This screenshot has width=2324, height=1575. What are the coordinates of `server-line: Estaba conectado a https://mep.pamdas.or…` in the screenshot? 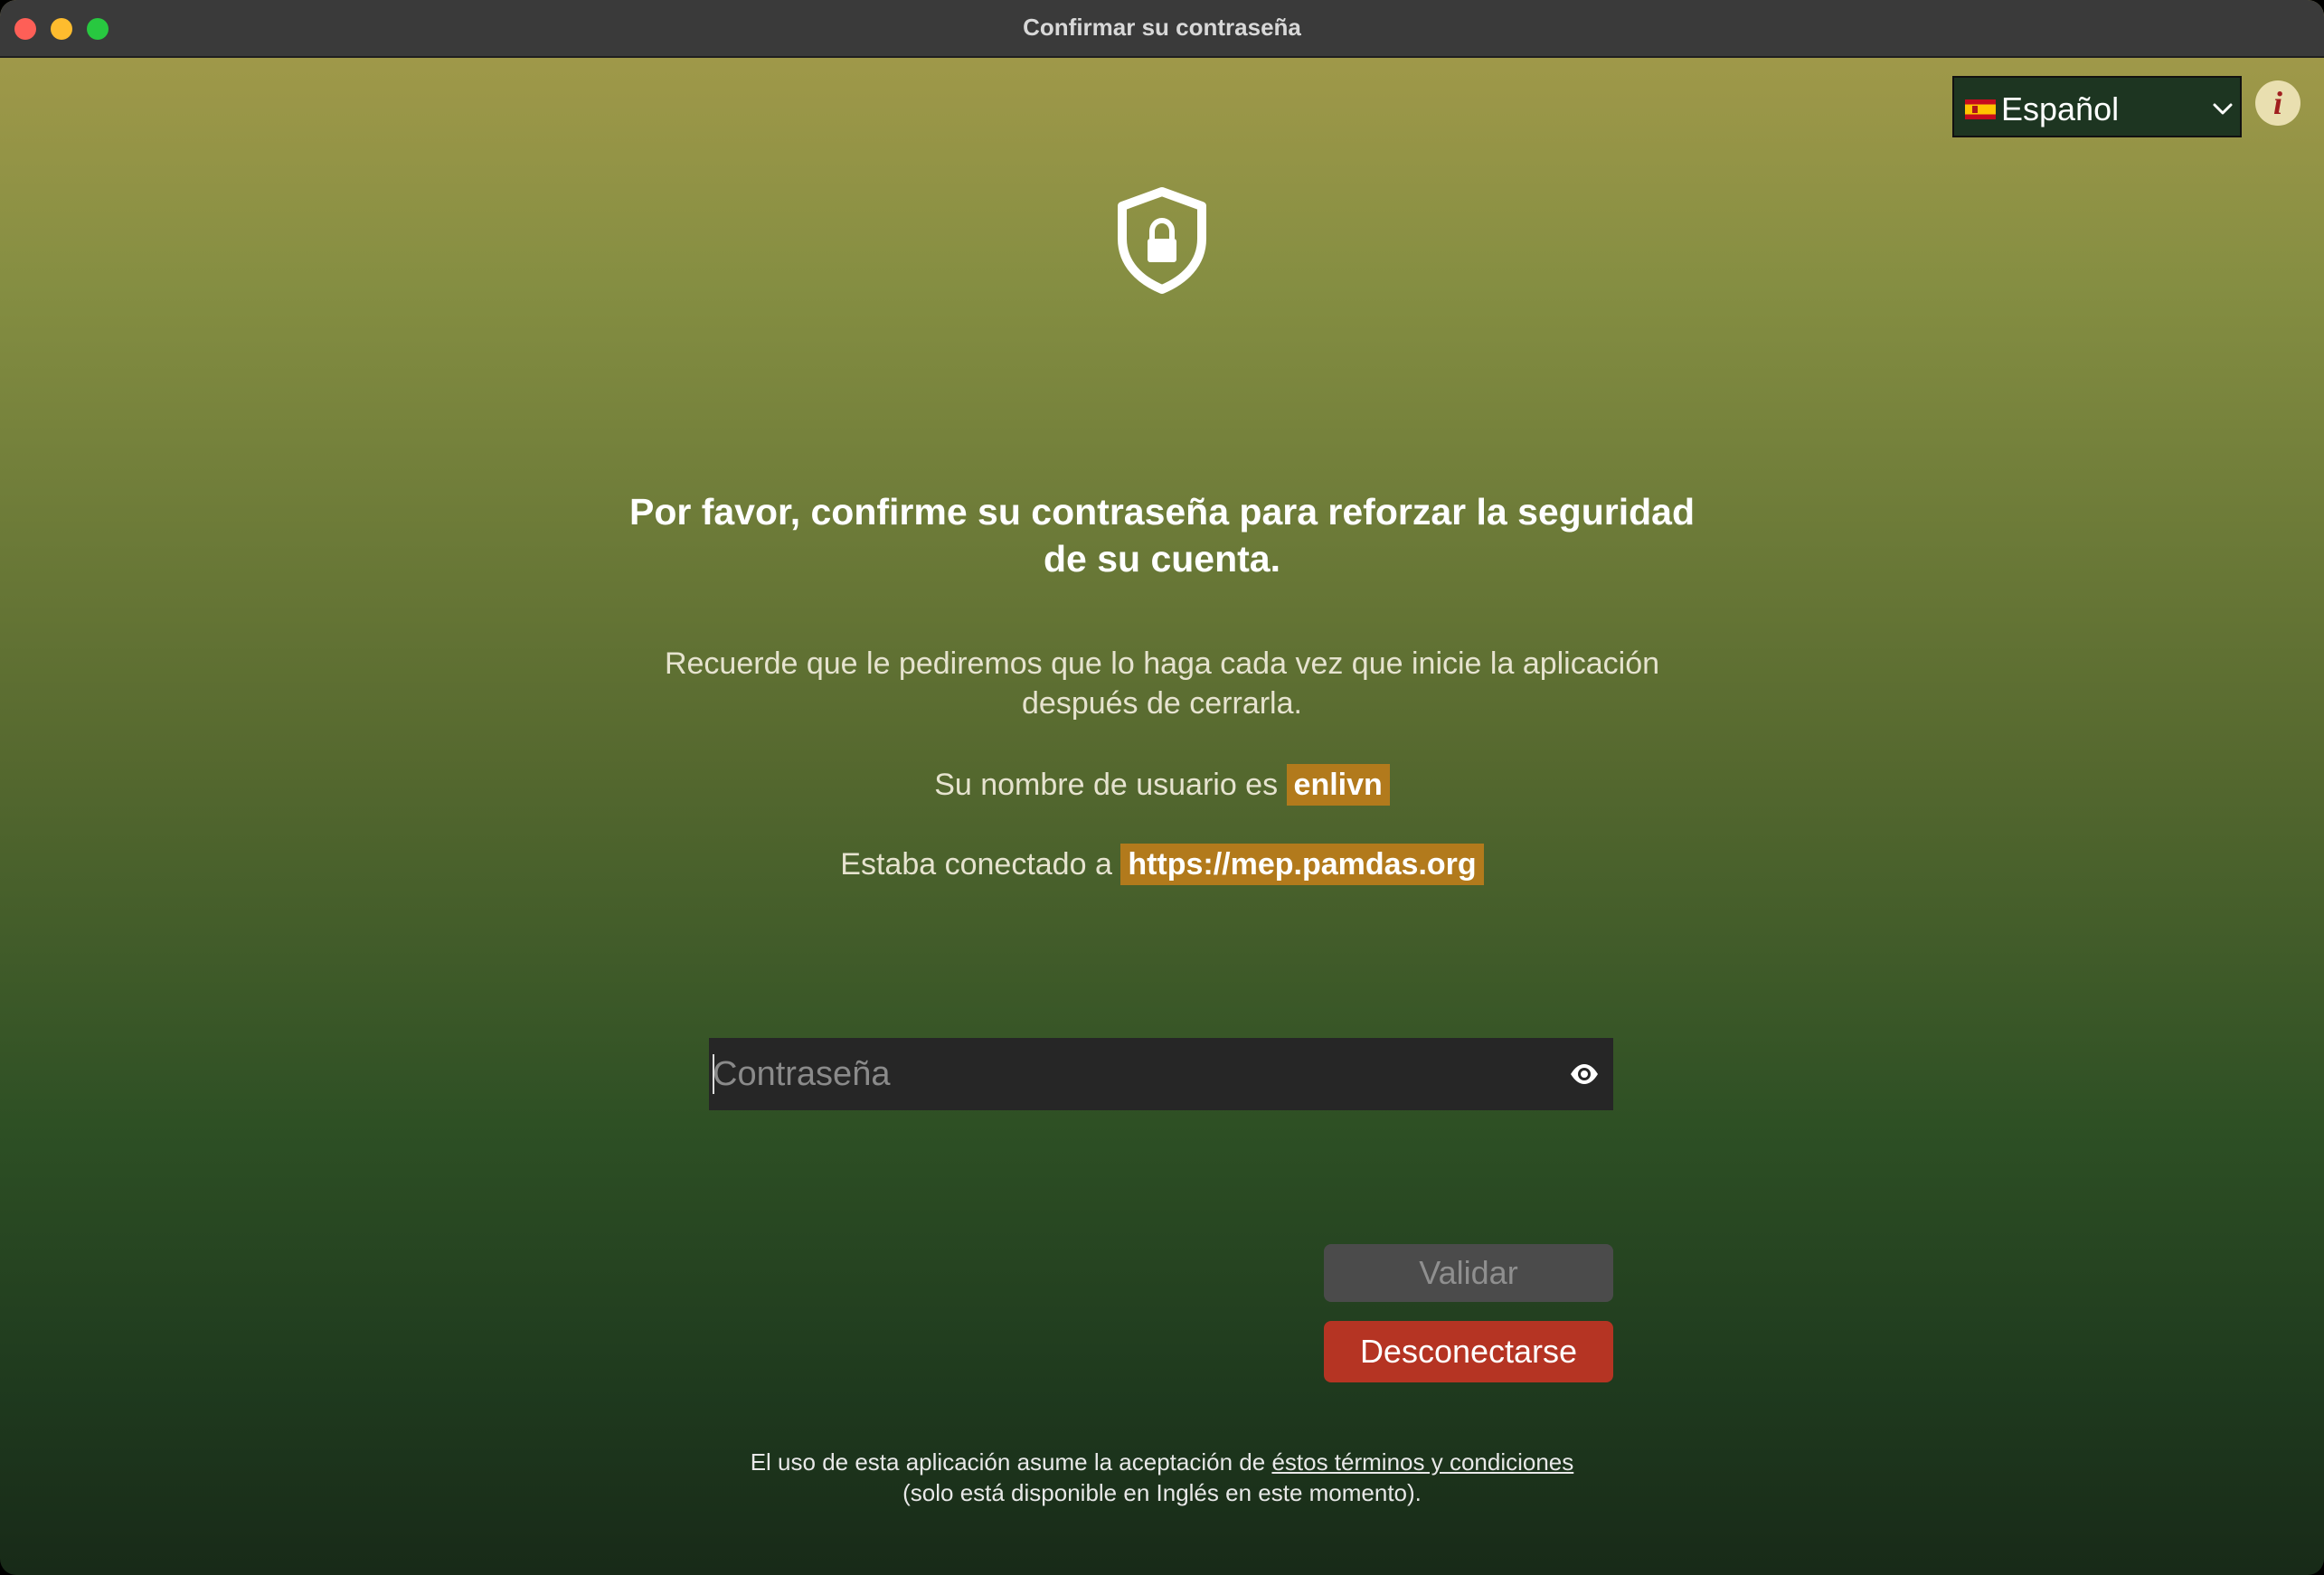 It's located at (1162, 864).